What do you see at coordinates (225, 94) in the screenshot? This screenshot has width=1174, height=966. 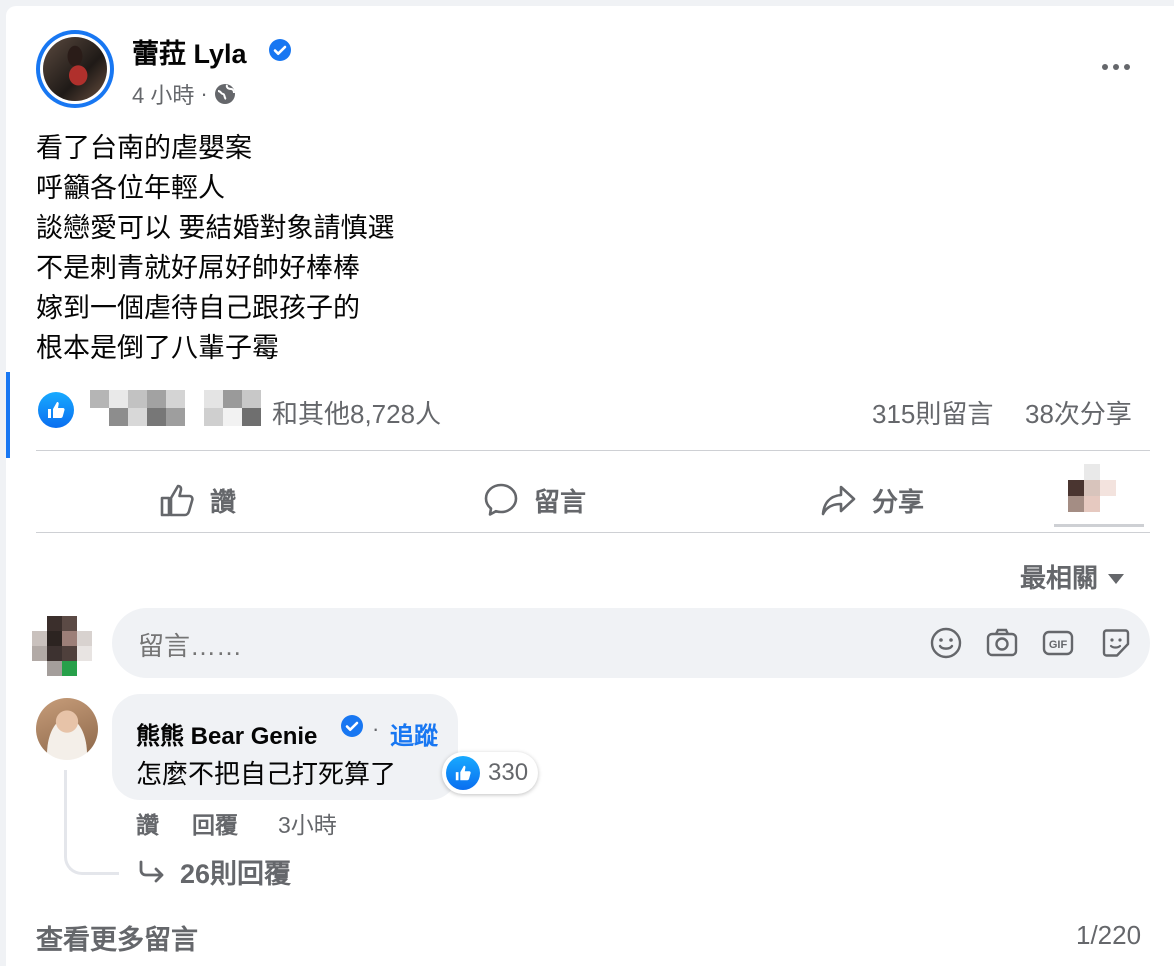 I see `globe-icon` at bounding box center [225, 94].